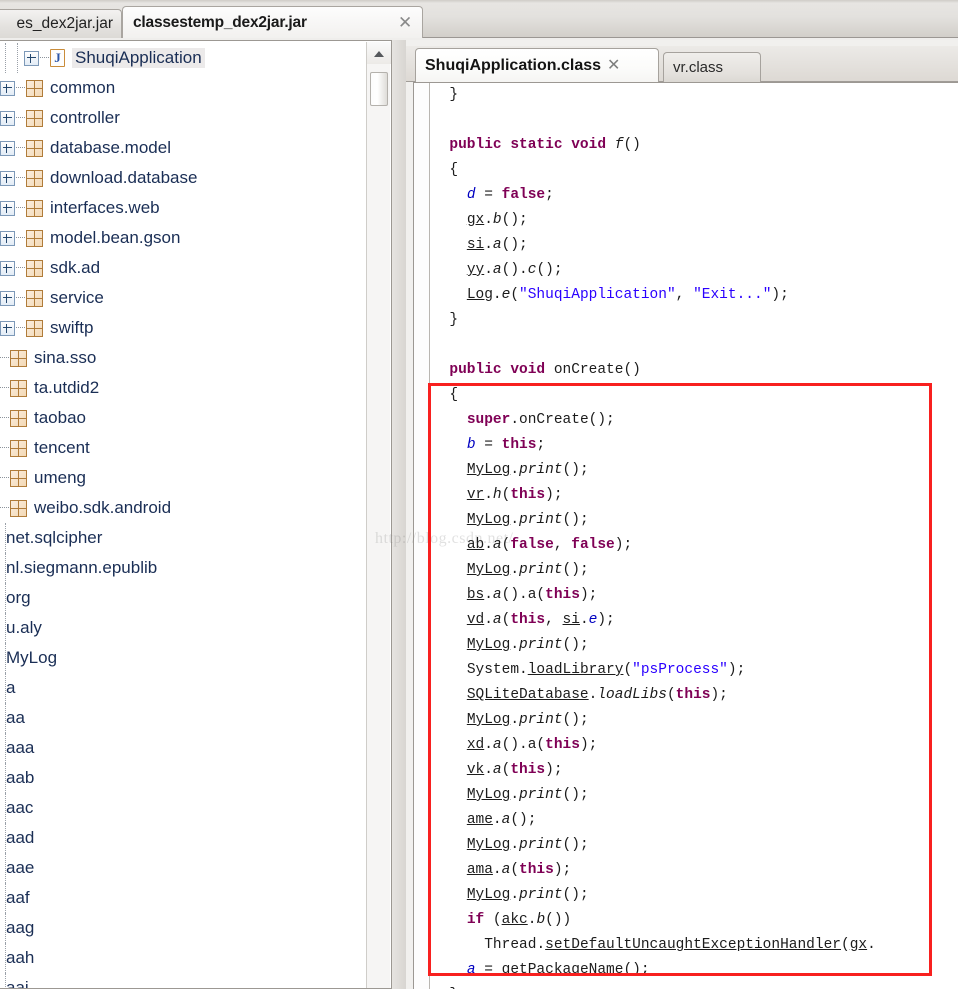 The height and width of the screenshot is (989, 958). I want to click on tree-item-net-sqlcipher: net.sqlcipher, so click(183, 538).